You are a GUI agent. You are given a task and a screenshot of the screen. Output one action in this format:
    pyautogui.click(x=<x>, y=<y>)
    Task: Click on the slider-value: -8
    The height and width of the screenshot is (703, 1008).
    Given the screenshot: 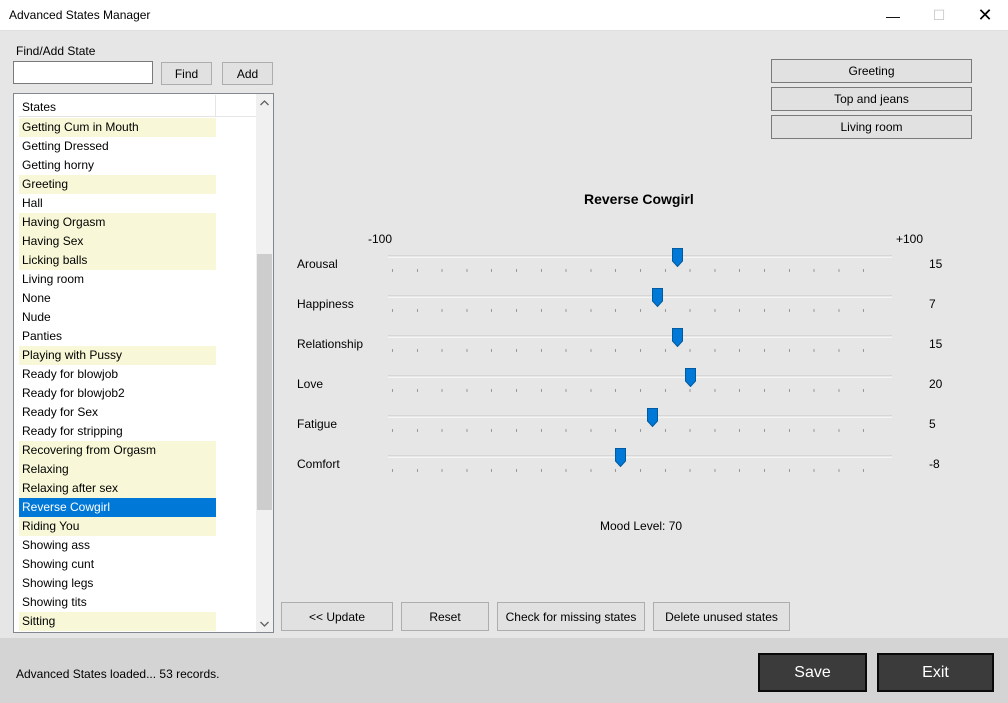 What is the action you would take?
    pyautogui.click(x=934, y=464)
    